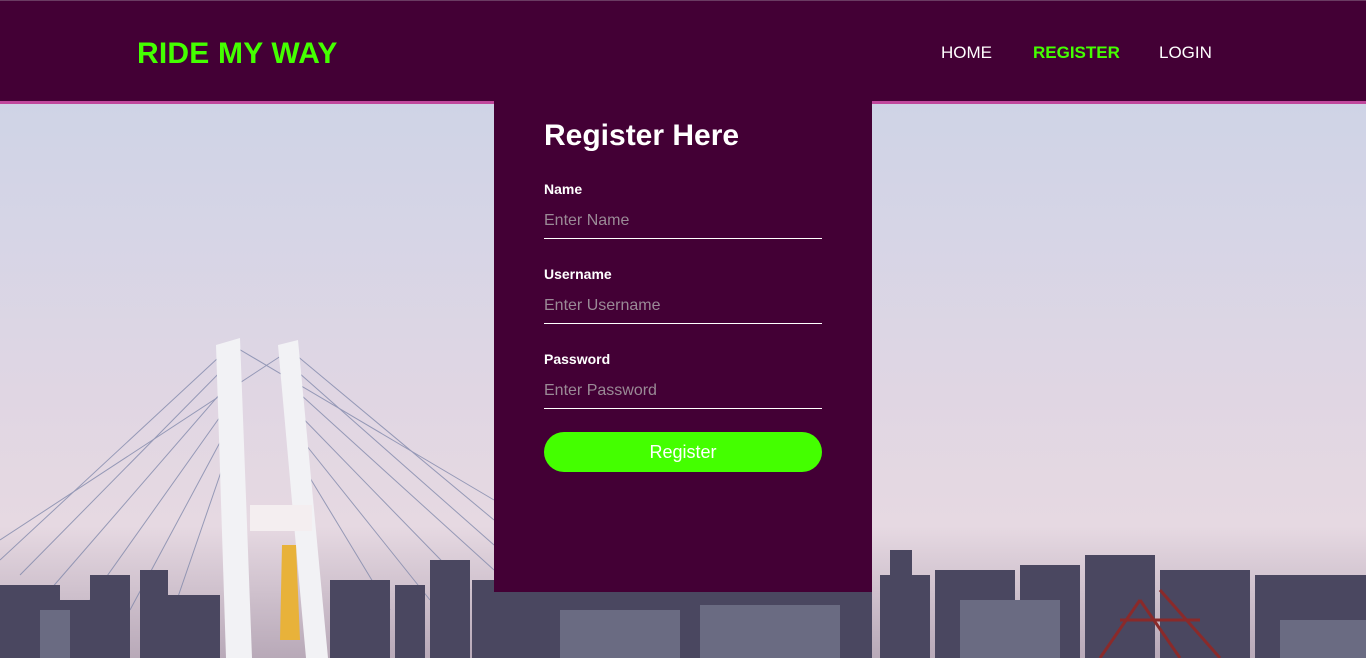 The width and height of the screenshot is (1366, 658). I want to click on name-input, so click(683, 224).